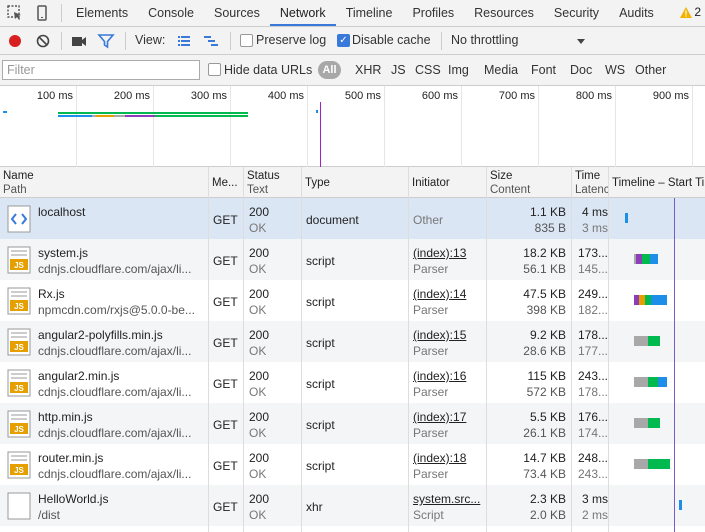 Image resolution: width=705 pixels, height=532 pixels. What do you see at coordinates (150, 40) in the screenshot?
I see `view-label: View:` at bounding box center [150, 40].